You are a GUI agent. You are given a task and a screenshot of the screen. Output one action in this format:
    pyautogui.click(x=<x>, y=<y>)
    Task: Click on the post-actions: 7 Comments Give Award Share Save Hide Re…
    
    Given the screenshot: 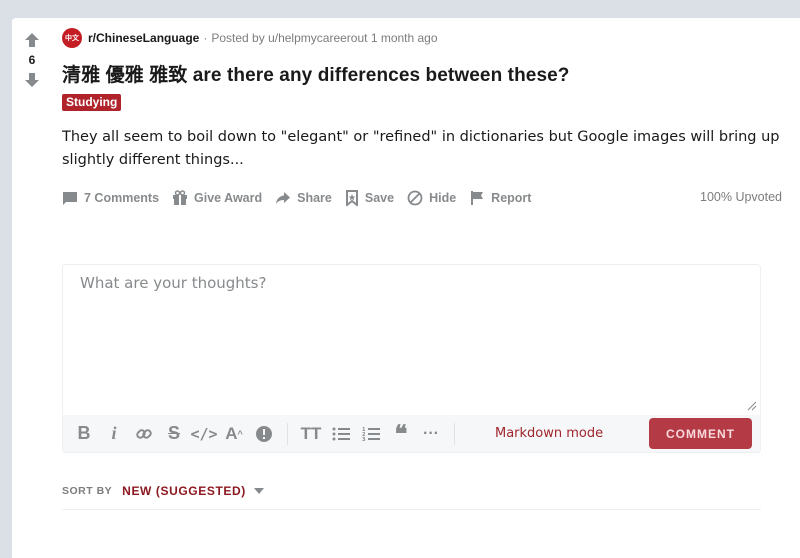 What is the action you would take?
    pyautogui.click(x=303, y=198)
    